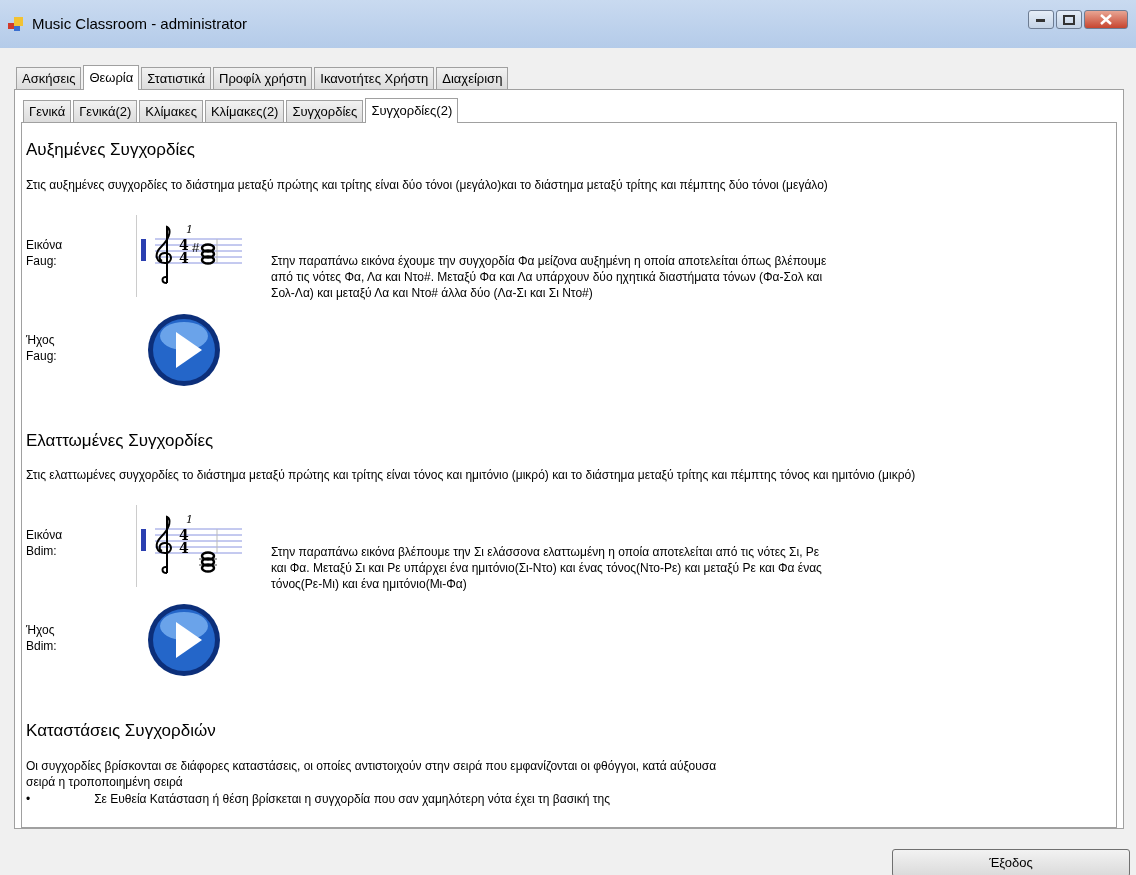 This screenshot has width=1136, height=875. I want to click on minimize-button, so click(1041, 19).